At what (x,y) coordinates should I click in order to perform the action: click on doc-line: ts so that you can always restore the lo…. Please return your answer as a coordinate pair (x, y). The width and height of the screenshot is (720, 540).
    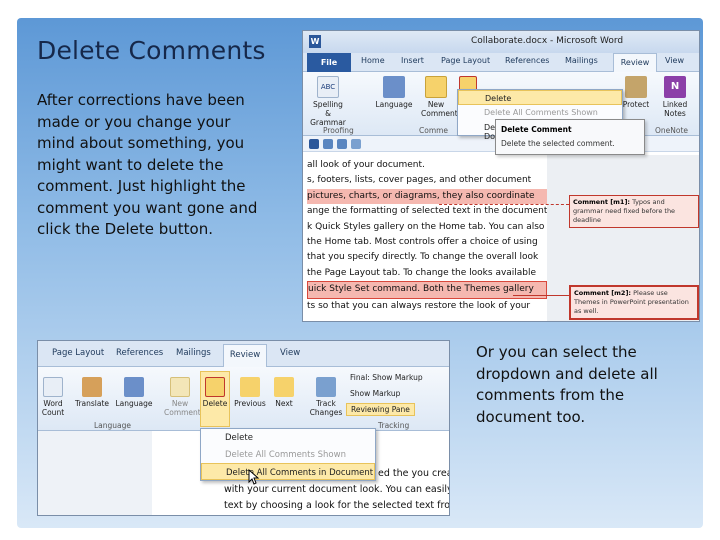
    Looking at the image, I should click on (419, 305).